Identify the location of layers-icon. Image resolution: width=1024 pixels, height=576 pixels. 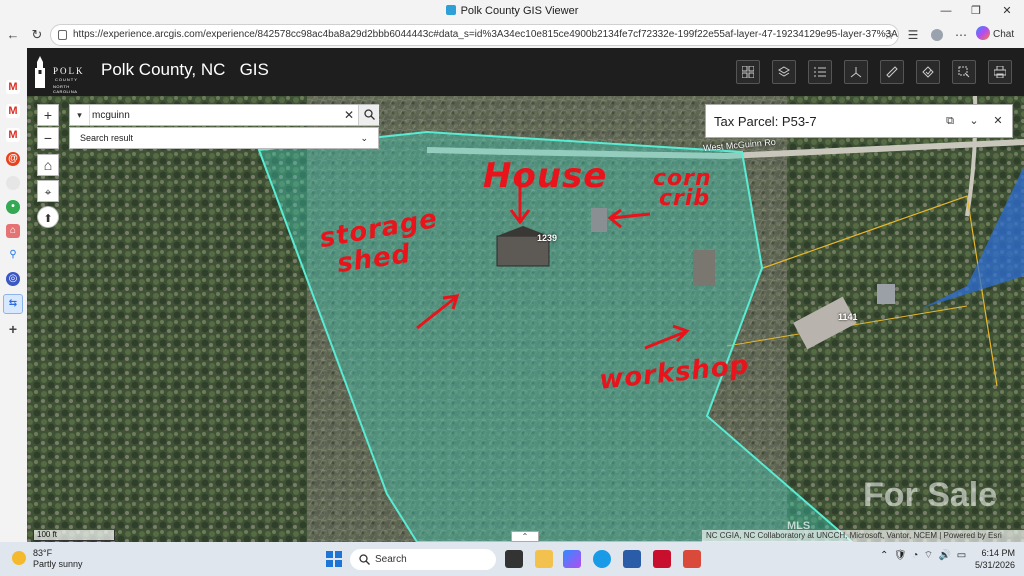
(784, 71).